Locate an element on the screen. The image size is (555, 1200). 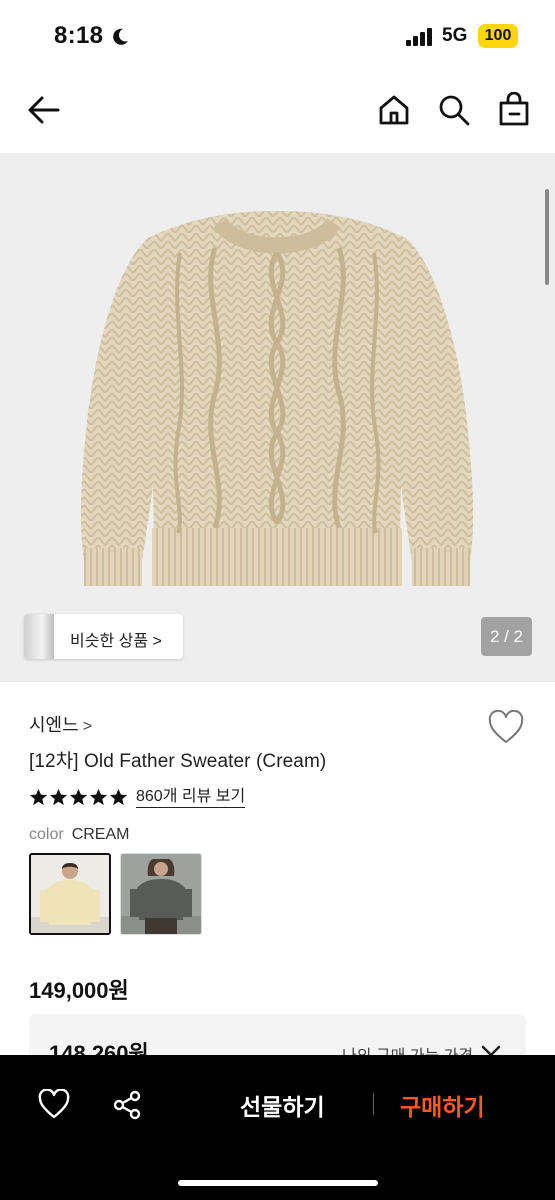
gift-button: 선물하기 is located at coordinates (282, 1105).